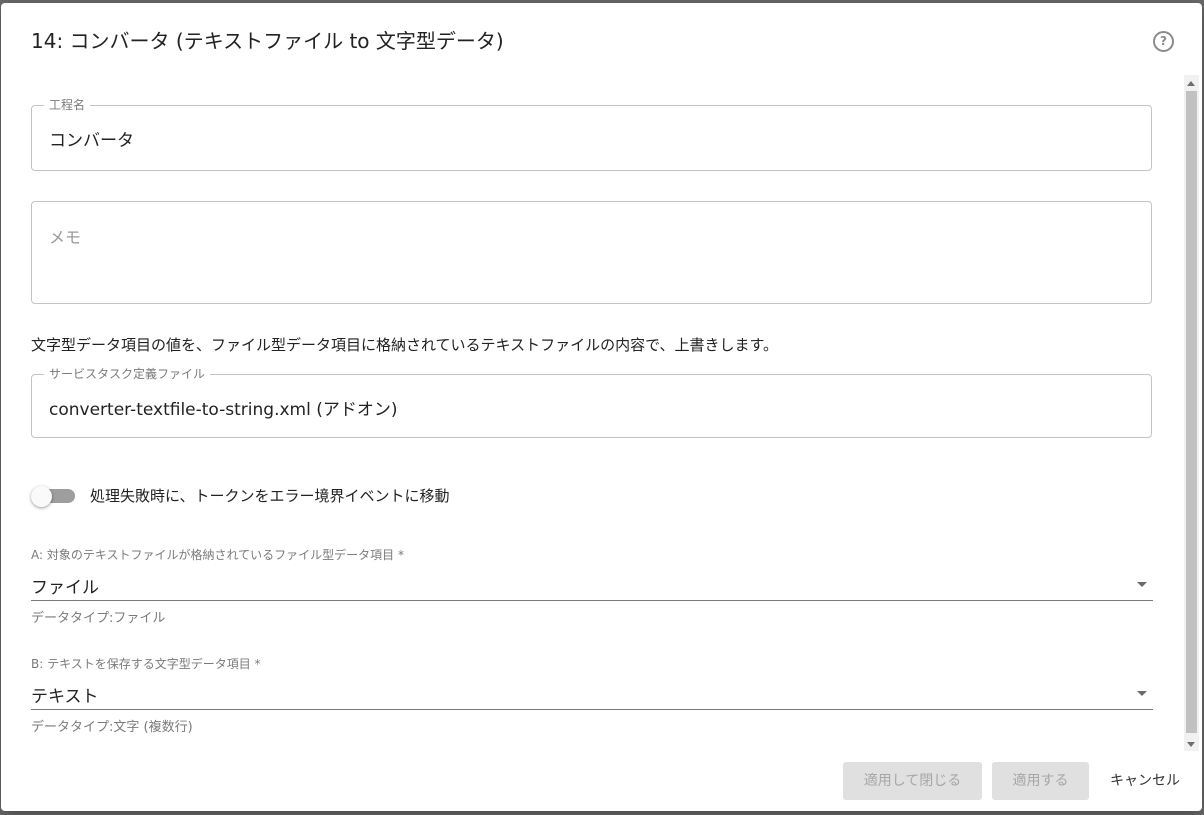 This screenshot has width=1204, height=815. Describe the element at coordinates (1191, 83) in the screenshot. I see `scroll-up-arrow-icon` at that location.